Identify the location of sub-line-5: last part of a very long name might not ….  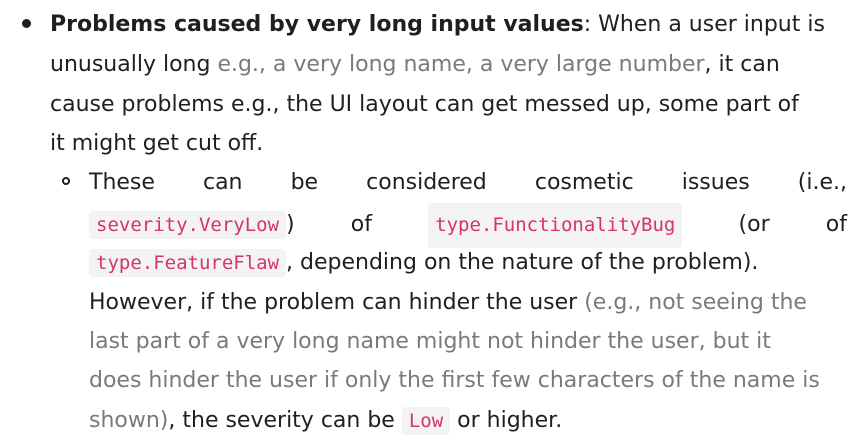
(430, 341).